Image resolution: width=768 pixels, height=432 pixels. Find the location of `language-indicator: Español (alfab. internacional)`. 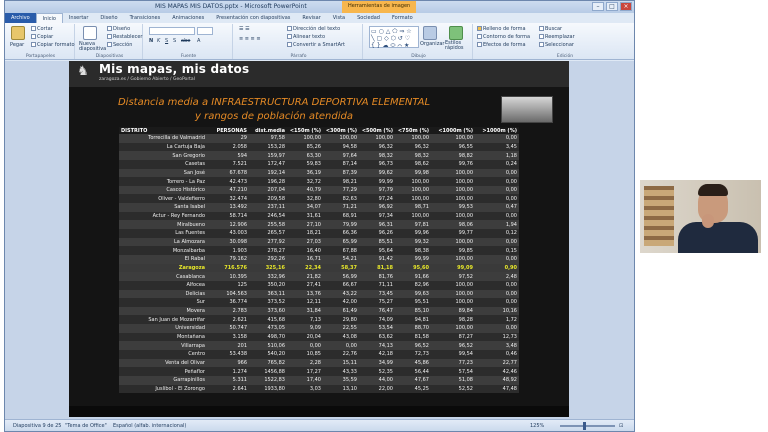

language-indicator: Español (alfab. internacional) is located at coordinates (149, 426).